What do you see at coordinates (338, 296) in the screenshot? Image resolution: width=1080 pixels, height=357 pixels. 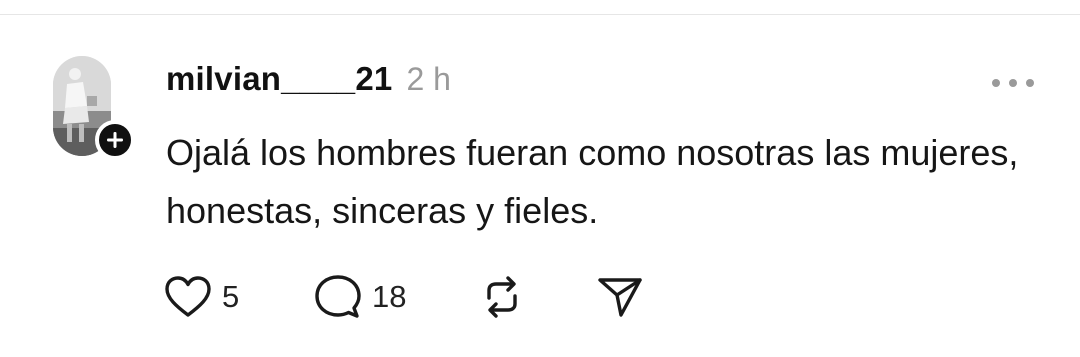 I see `speech-bubble-icon` at bounding box center [338, 296].